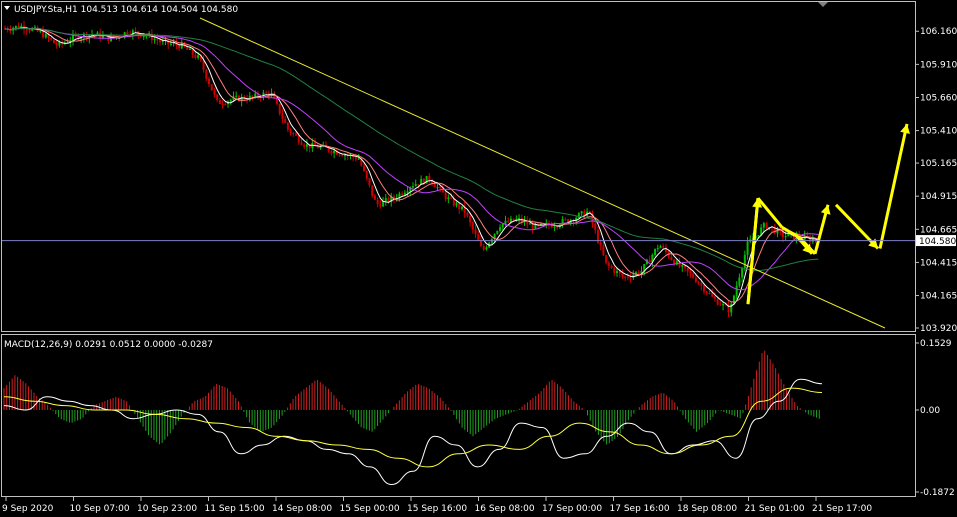  Describe the element at coordinates (938, 164) in the screenshot. I see `price-tick-label: 105.165` at that location.